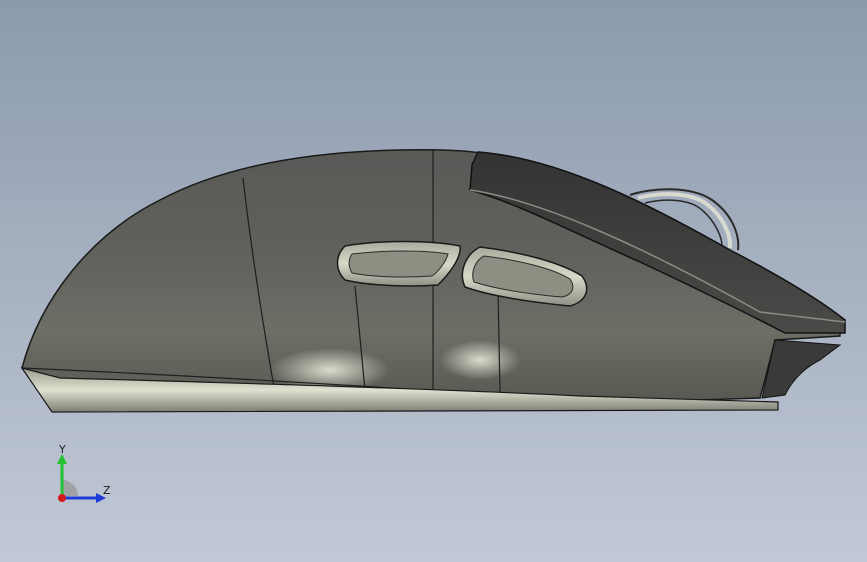 The height and width of the screenshot is (562, 867). What do you see at coordinates (107, 490) in the screenshot?
I see `z-axis-label: Z` at bounding box center [107, 490].